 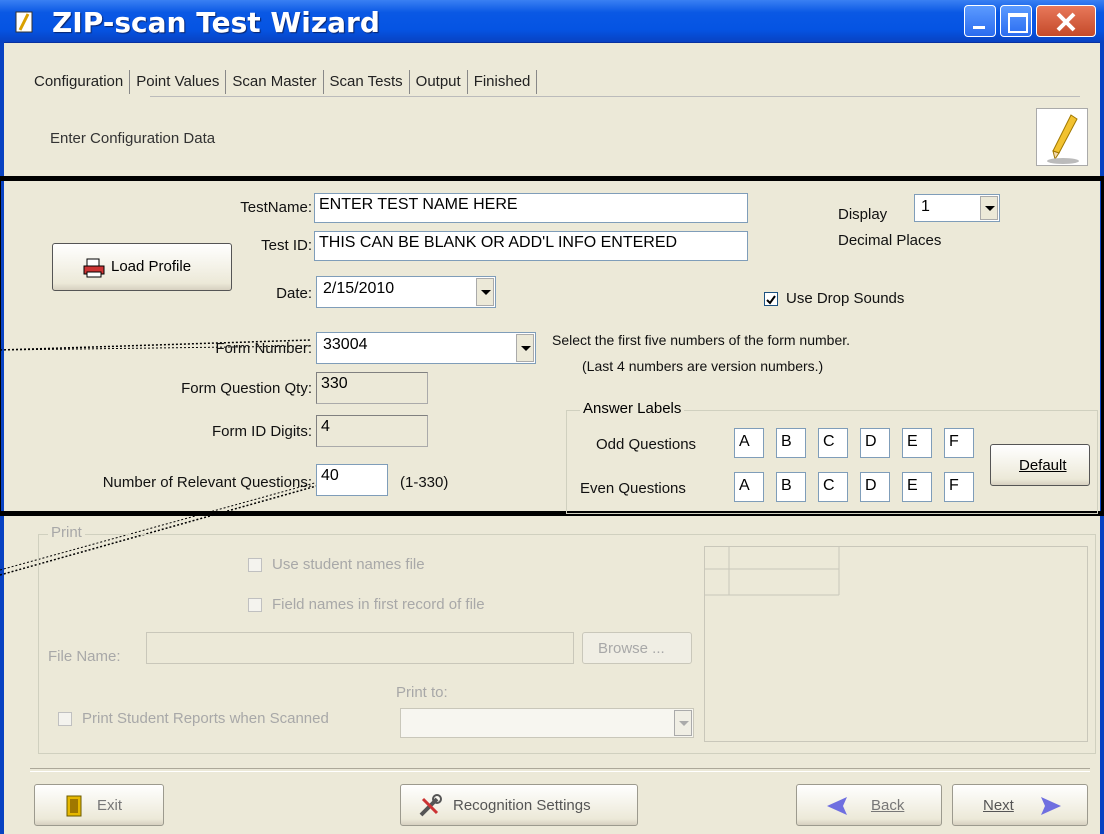 I want to click on use-names-checkbox, so click(x=255, y=565).